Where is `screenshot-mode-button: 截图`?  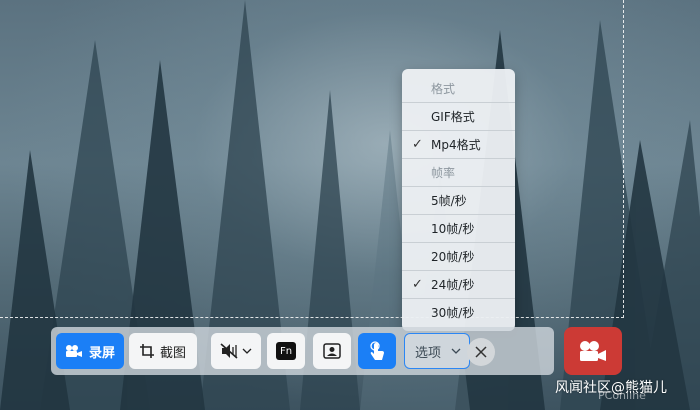 screenshot-mode-button: 截图 is located at coordinates (163, 351).